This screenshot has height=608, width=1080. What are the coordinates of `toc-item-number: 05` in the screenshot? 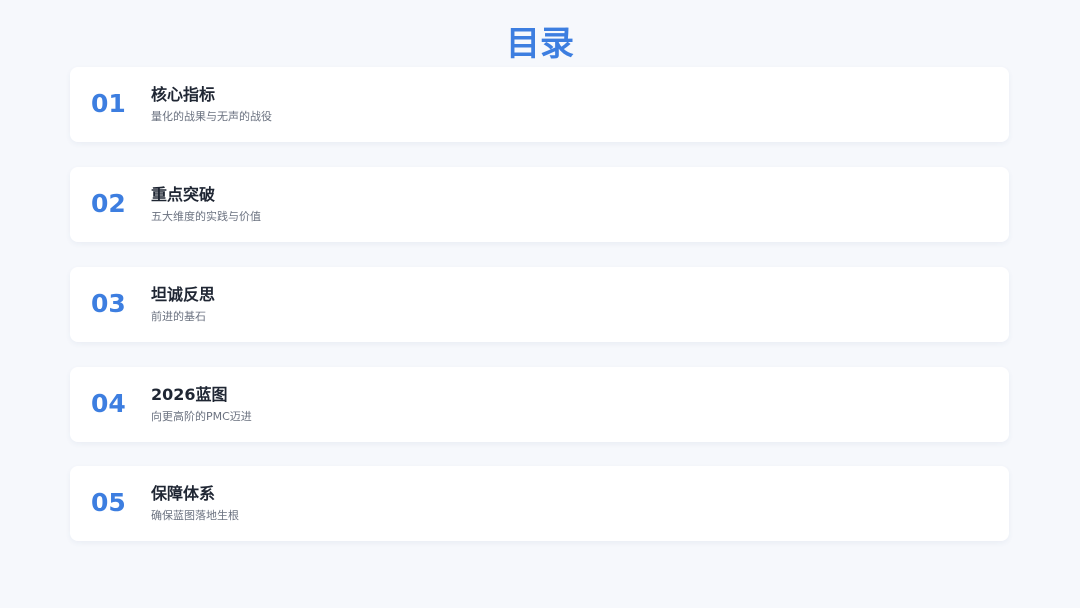 It's located at (108, 502).